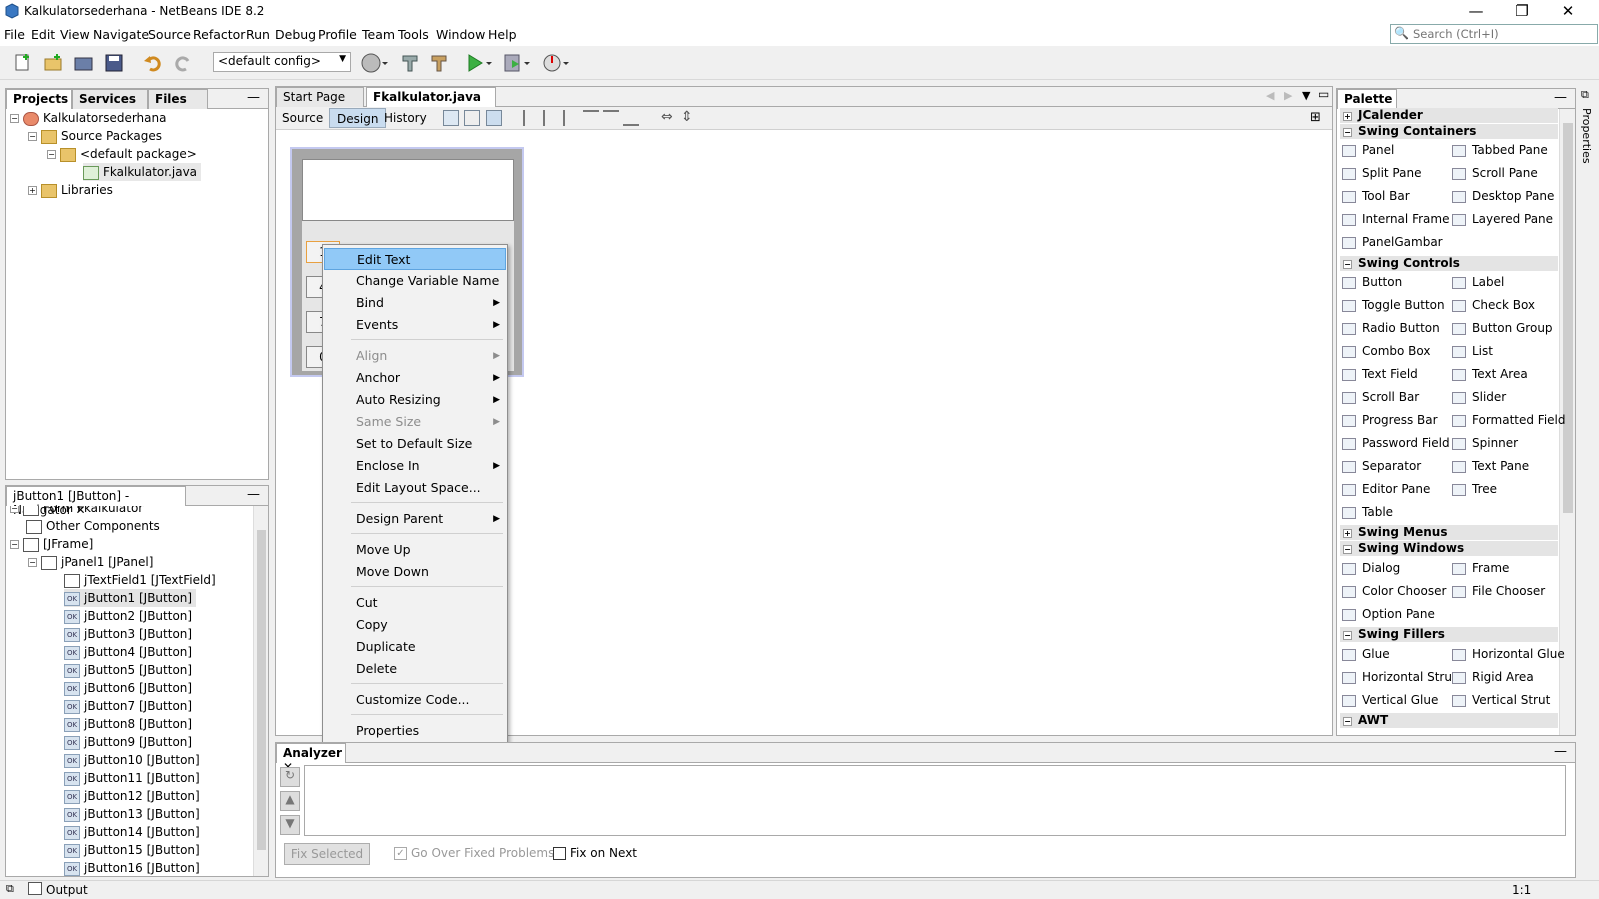  I want to click on menu-edit: Edit, so click(43, 34).